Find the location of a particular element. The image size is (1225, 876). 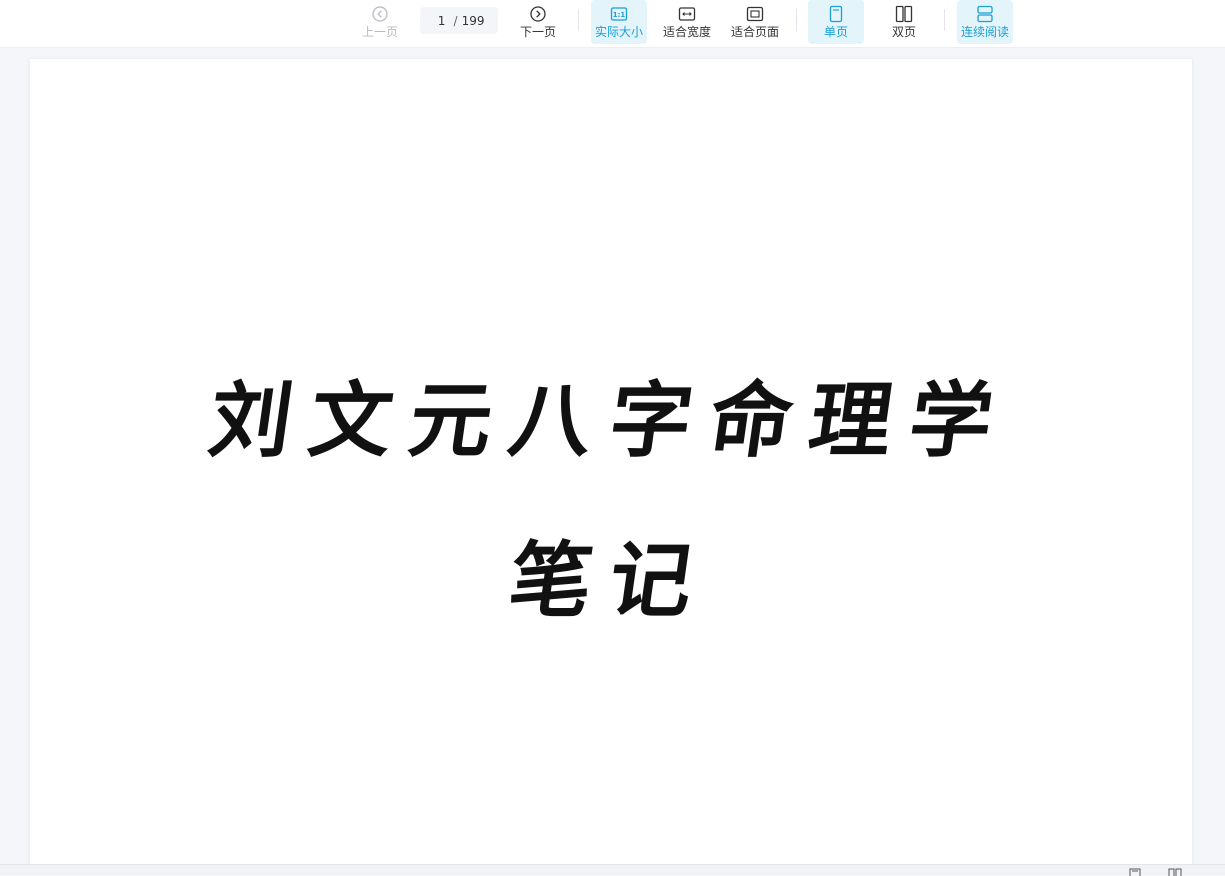

fit-page-button: 适合页面 is located at coordinates (755, 22).